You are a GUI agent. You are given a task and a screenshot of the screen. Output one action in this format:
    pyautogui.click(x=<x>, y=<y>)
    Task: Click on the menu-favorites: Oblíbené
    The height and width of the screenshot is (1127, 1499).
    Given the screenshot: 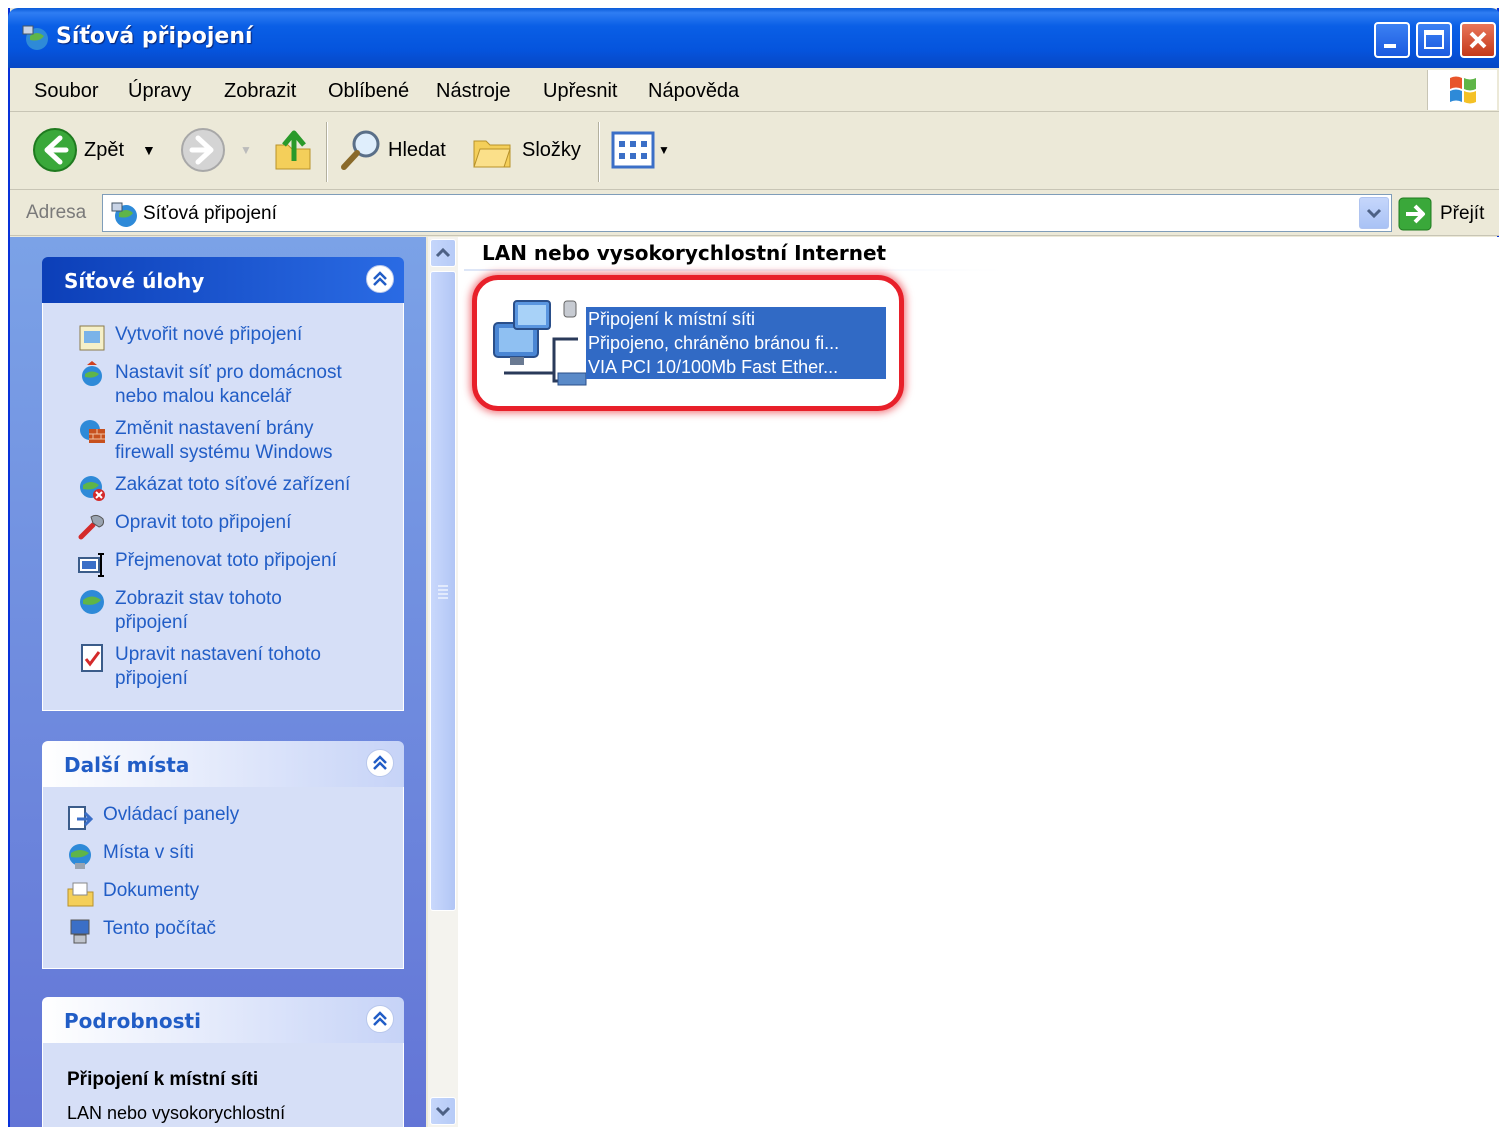 What is the action you would take?
    pyautogui.click(x=368, y=91)
    